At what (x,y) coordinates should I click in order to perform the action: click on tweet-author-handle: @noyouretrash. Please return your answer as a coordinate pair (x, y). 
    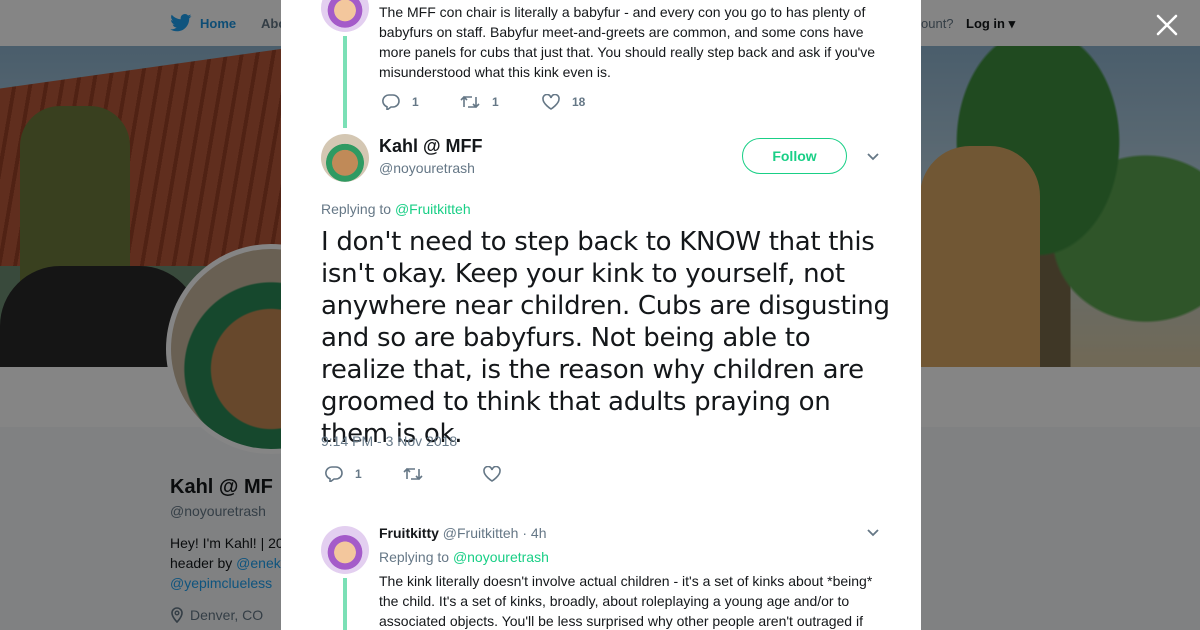
    Looking at the image, I should click on (427, 168).